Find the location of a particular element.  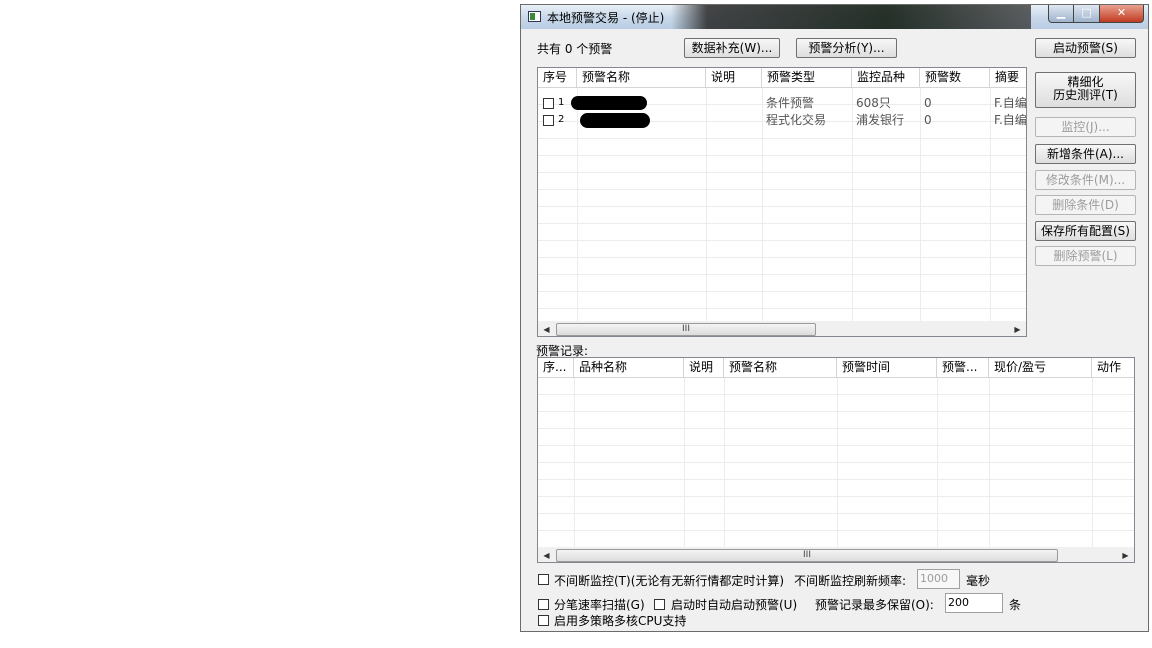

keep-records-unit: 条 is located at coordinates (1015, 605).